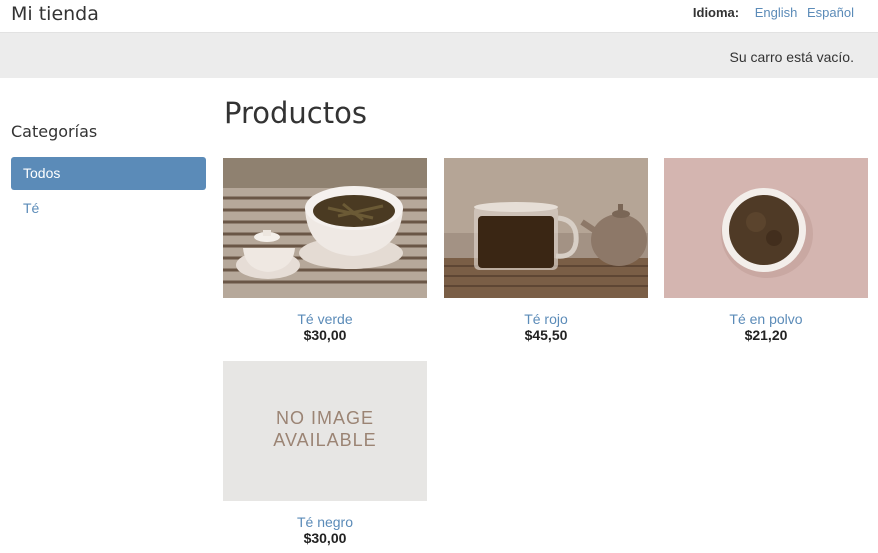 This screenshot has height=553, width=878. I want to click on category-item-todos: Todos, so click(108, 173).